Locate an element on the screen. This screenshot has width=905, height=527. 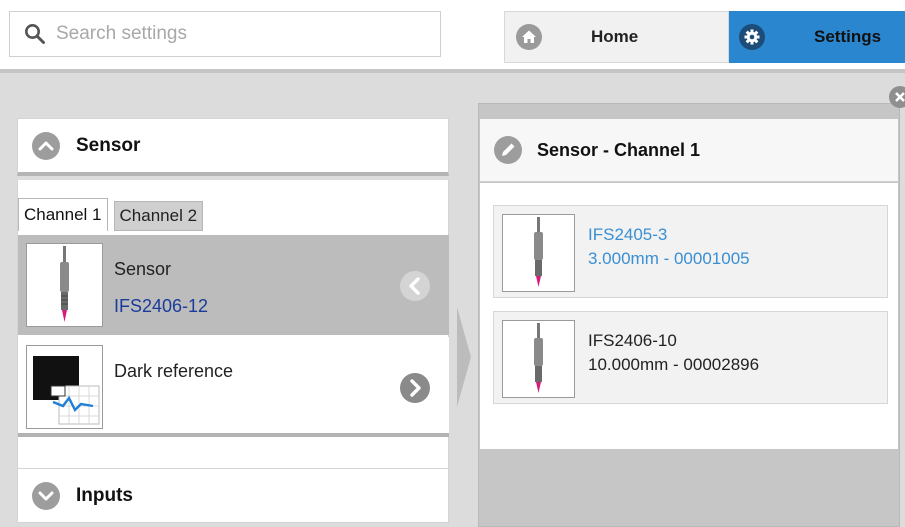
chevron-left-icon is located at coordinates (415, 286).